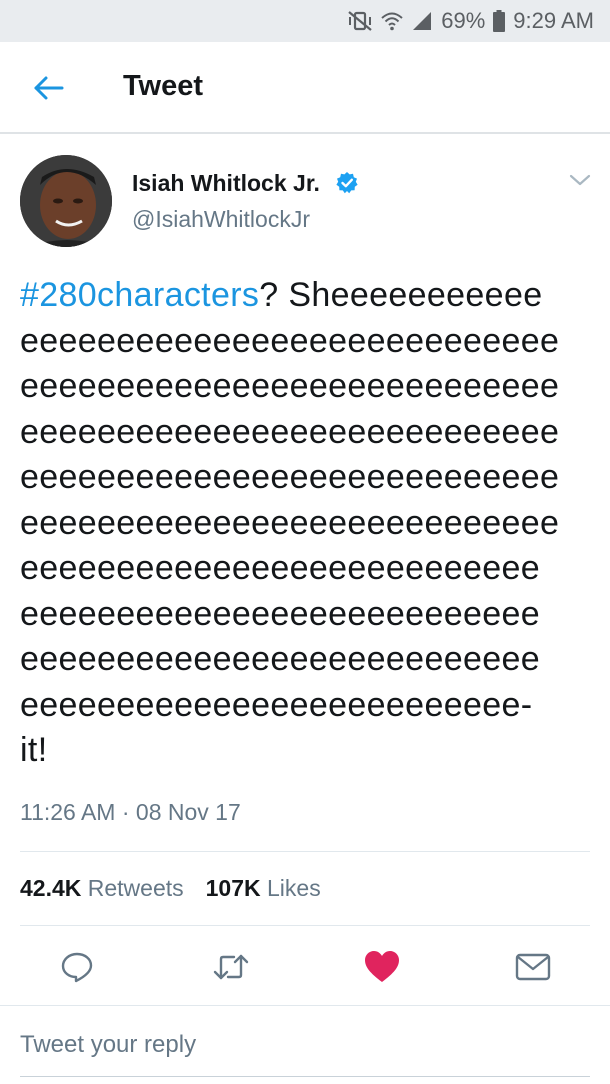  Describe the element at coordinates (305, 21) in the screenshot. I see `status-bar: 69% 9:29 AM` at that location.